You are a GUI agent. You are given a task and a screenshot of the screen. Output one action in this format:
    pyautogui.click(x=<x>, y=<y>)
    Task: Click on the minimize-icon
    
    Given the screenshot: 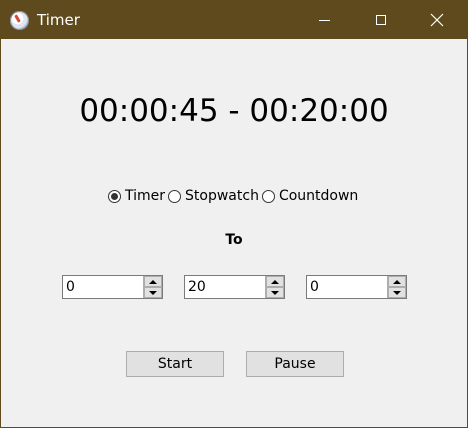 What is the action you would take?
    pyautogui.click(x=324, y=20)
    